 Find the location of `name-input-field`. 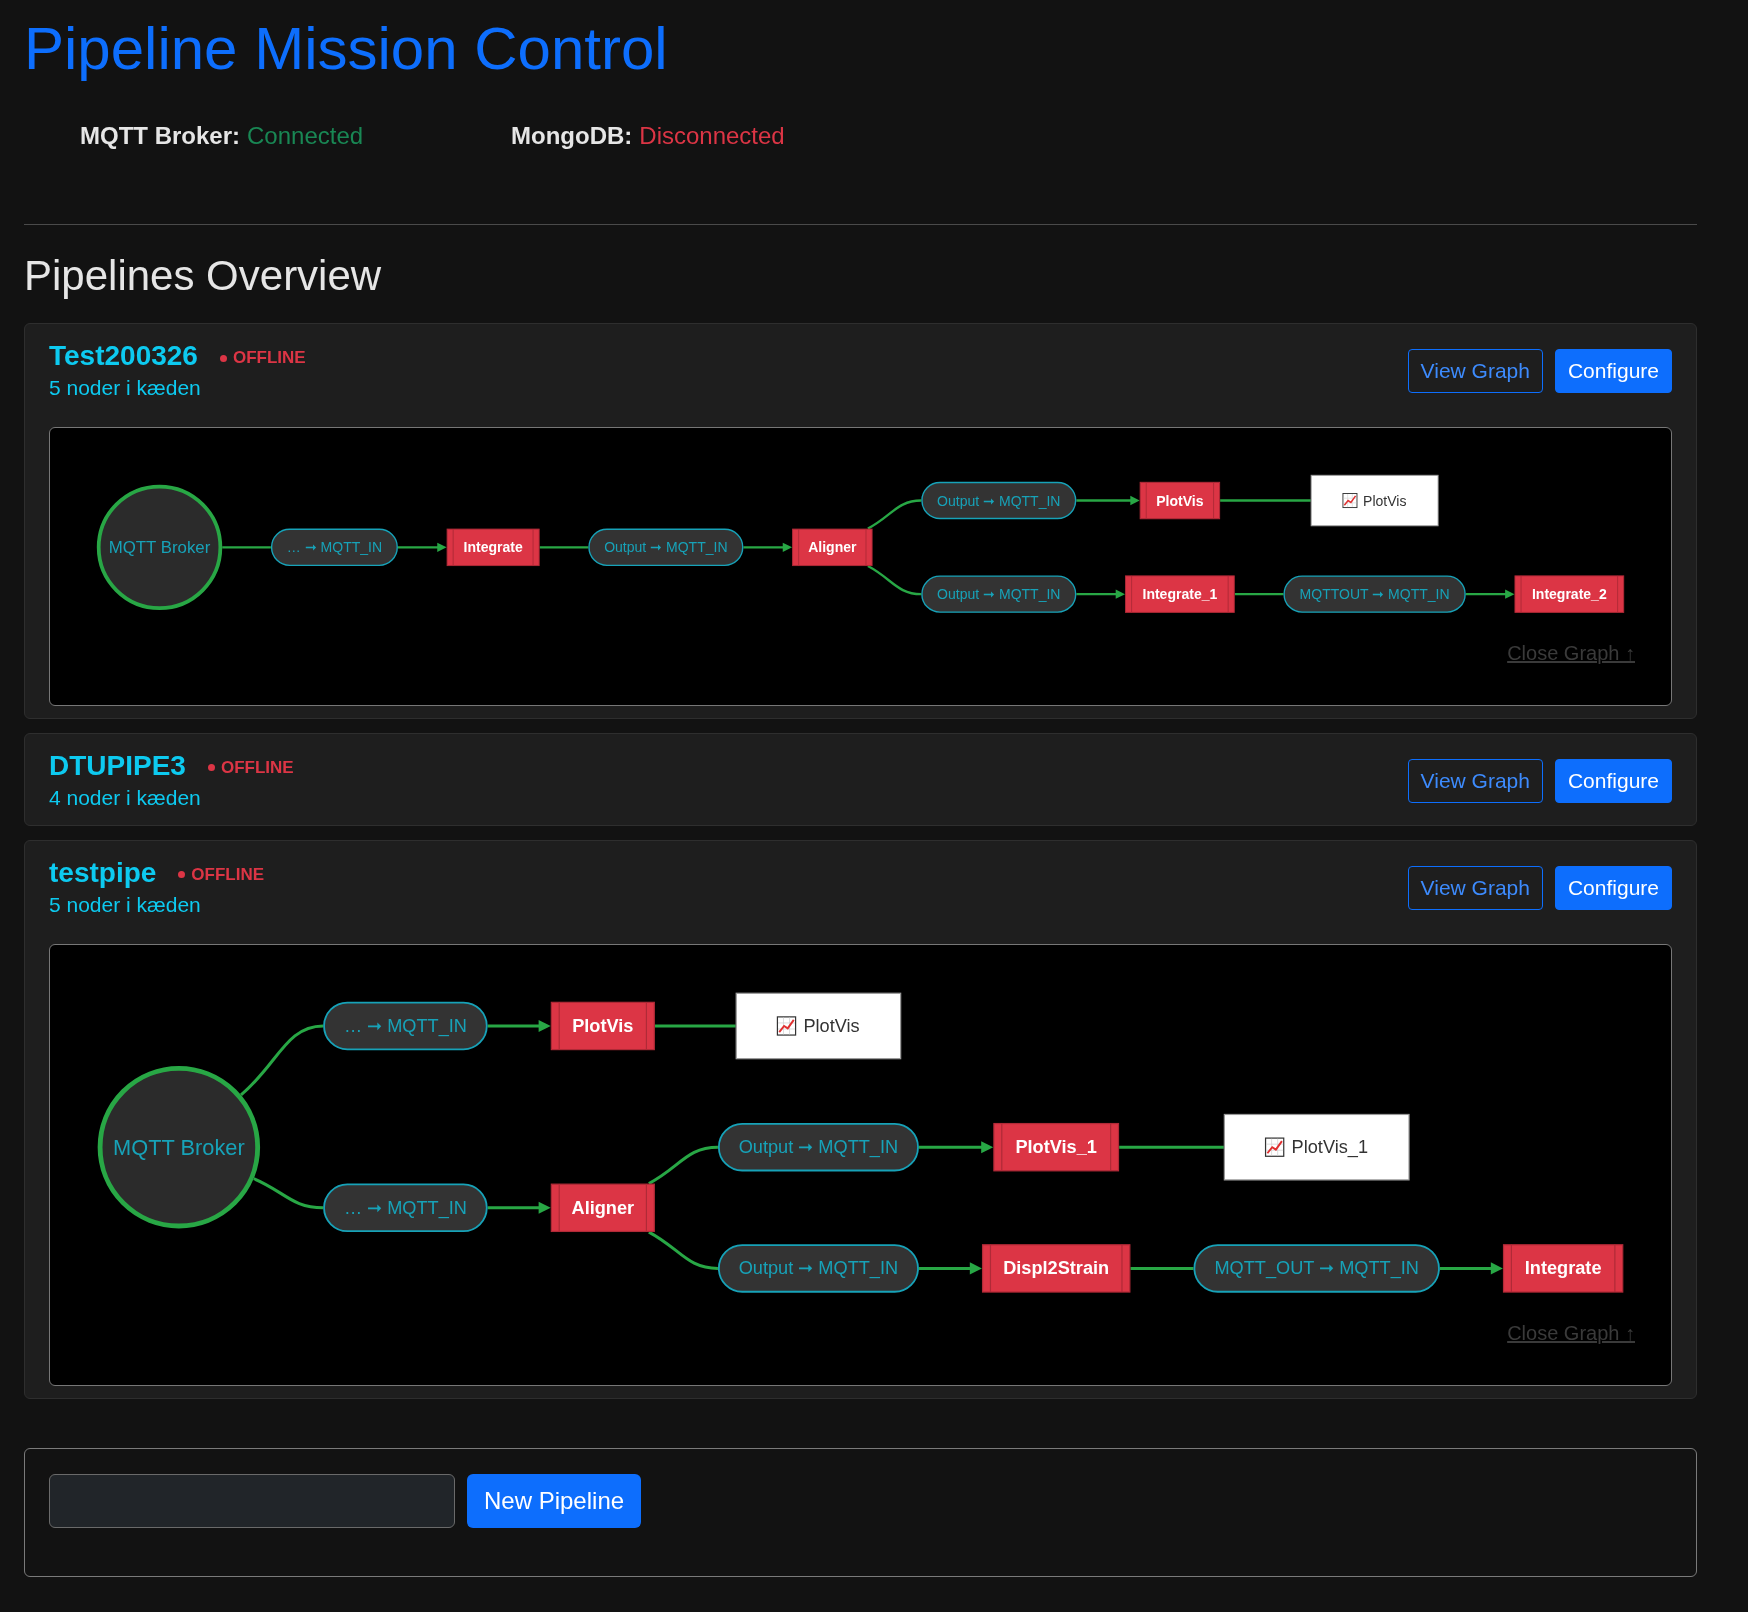

name-input-field is located at coordinates (252, 1500).